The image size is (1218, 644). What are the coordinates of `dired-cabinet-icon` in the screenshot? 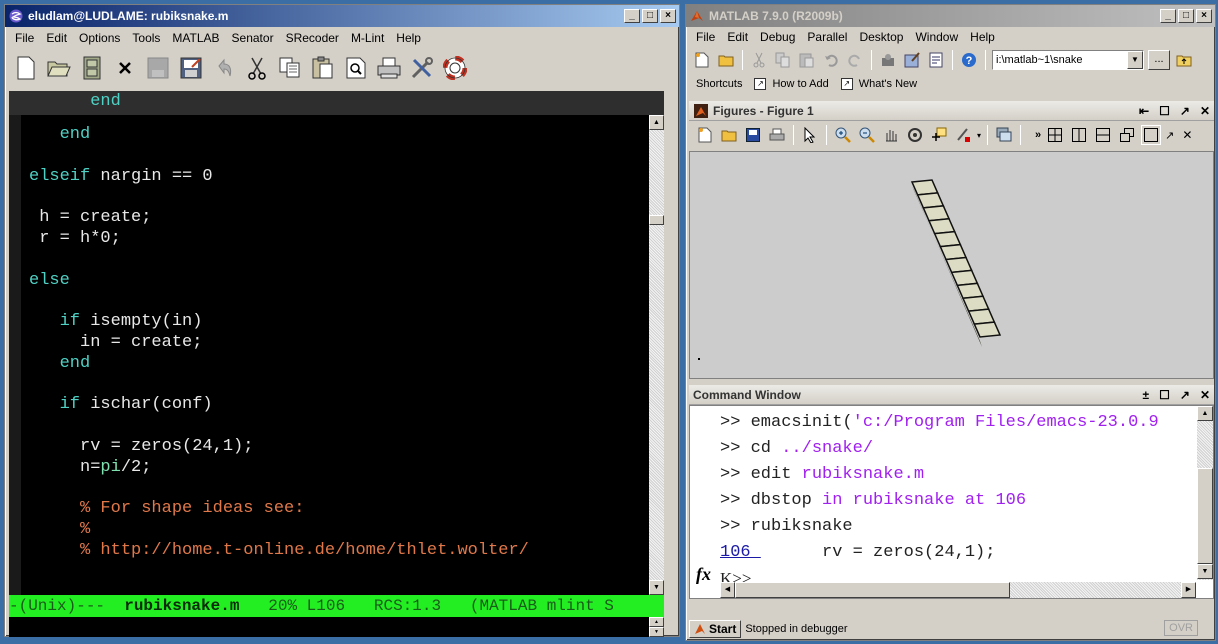 It's located at (92, 68).